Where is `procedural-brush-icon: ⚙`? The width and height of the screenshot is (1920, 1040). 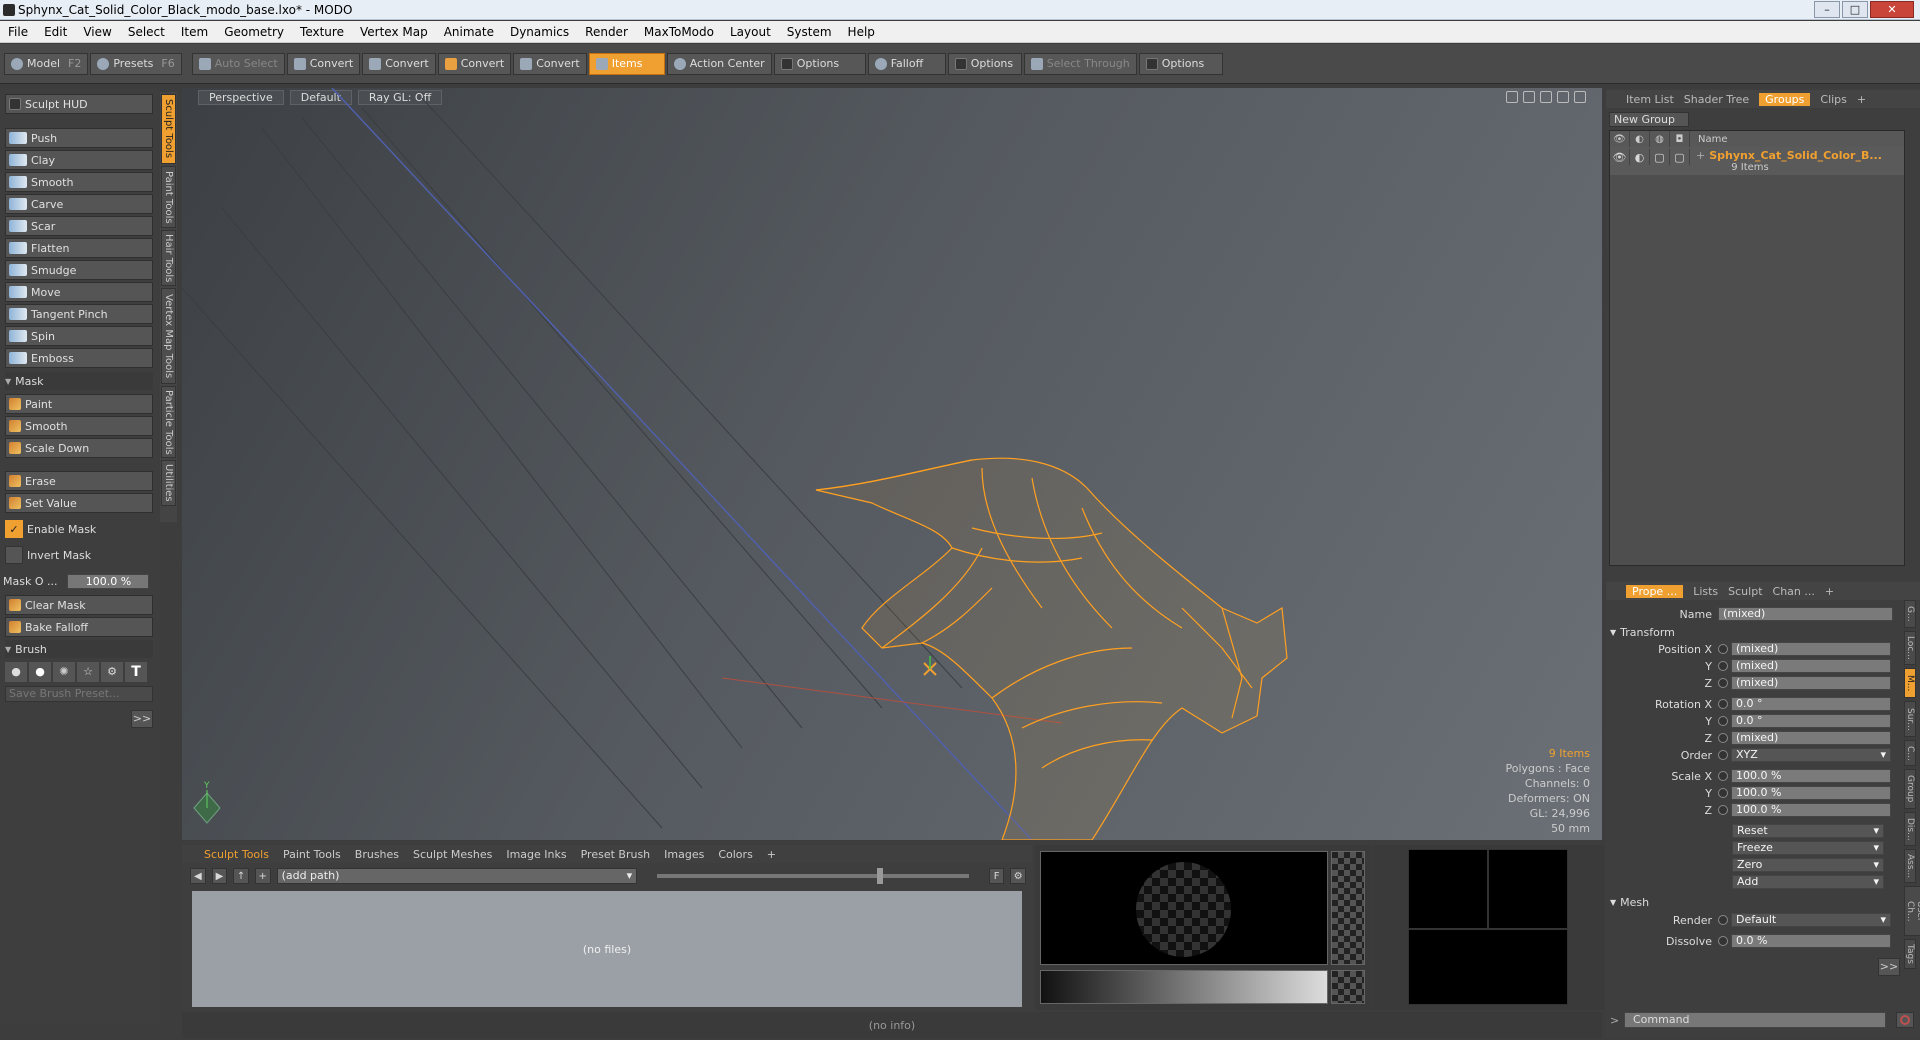 procedural-brush-icon: ⚙ is located at coordinates (112, 672).